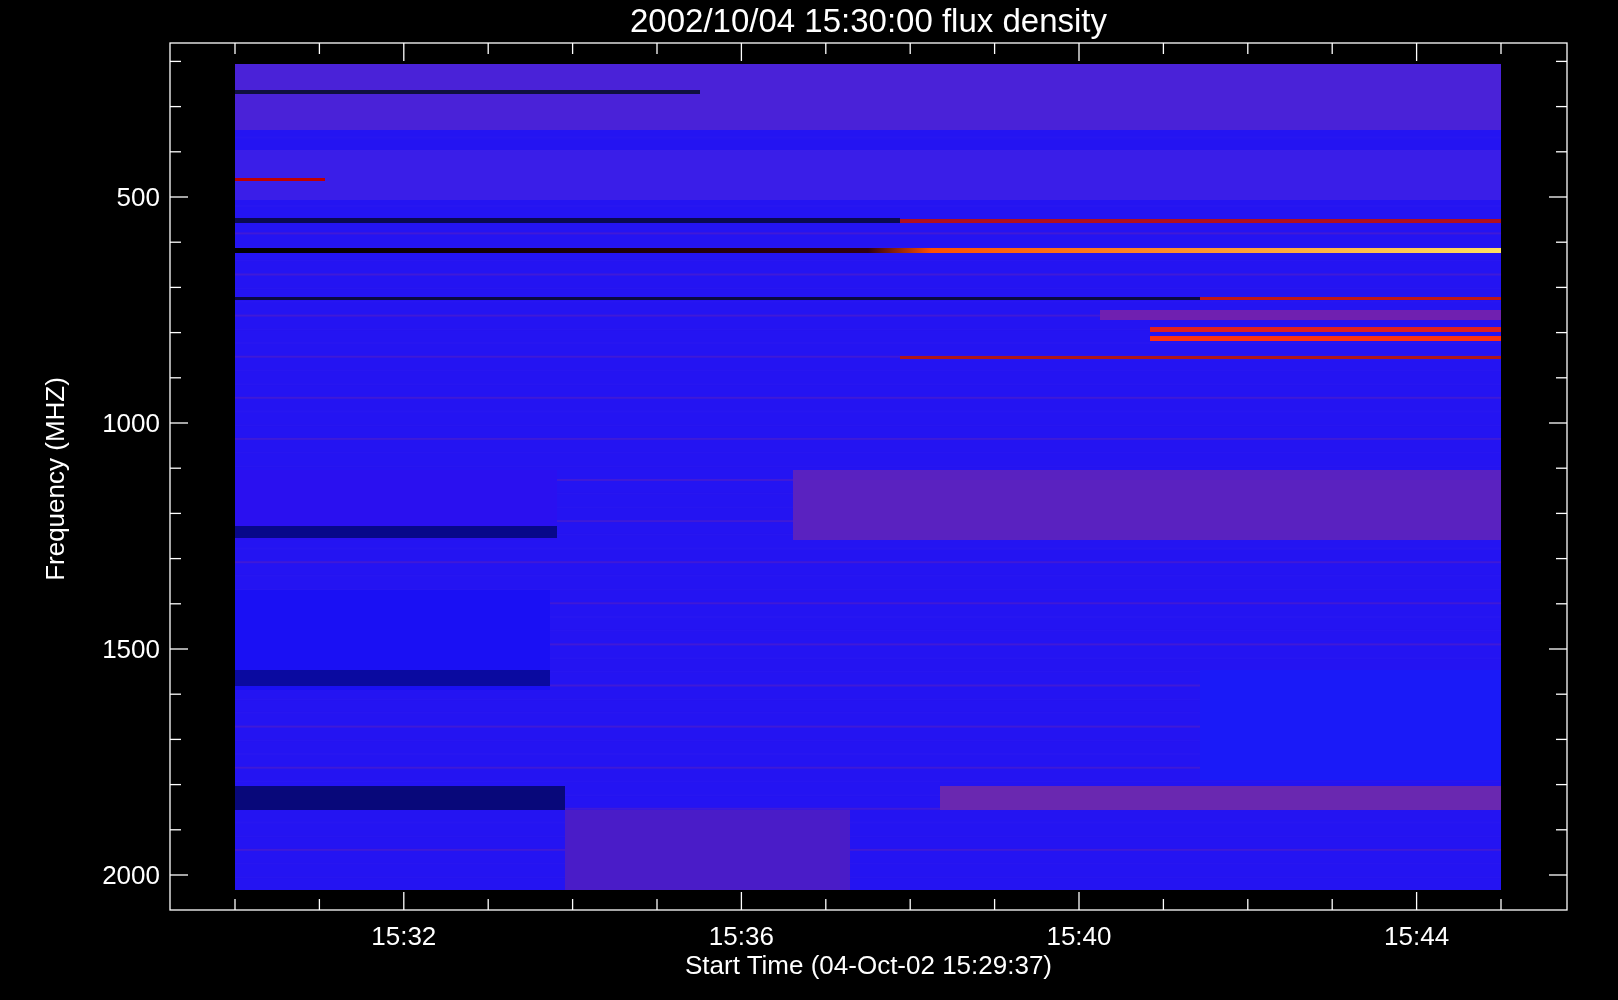 This screenshot has width=1618, height=1000. I want to click on tick-label: 500, so click(138, 197).